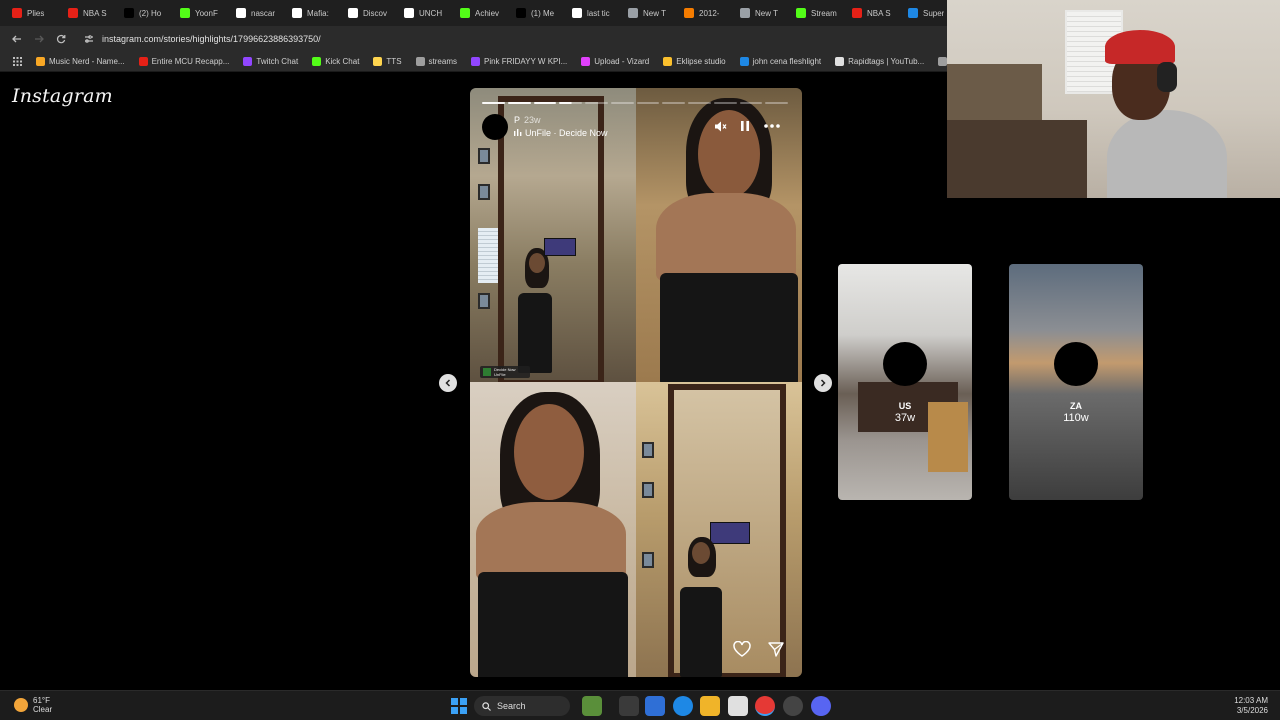 This screenshot has height=720, width=1280. I want to click on previous-story-button, so click(448, 383).